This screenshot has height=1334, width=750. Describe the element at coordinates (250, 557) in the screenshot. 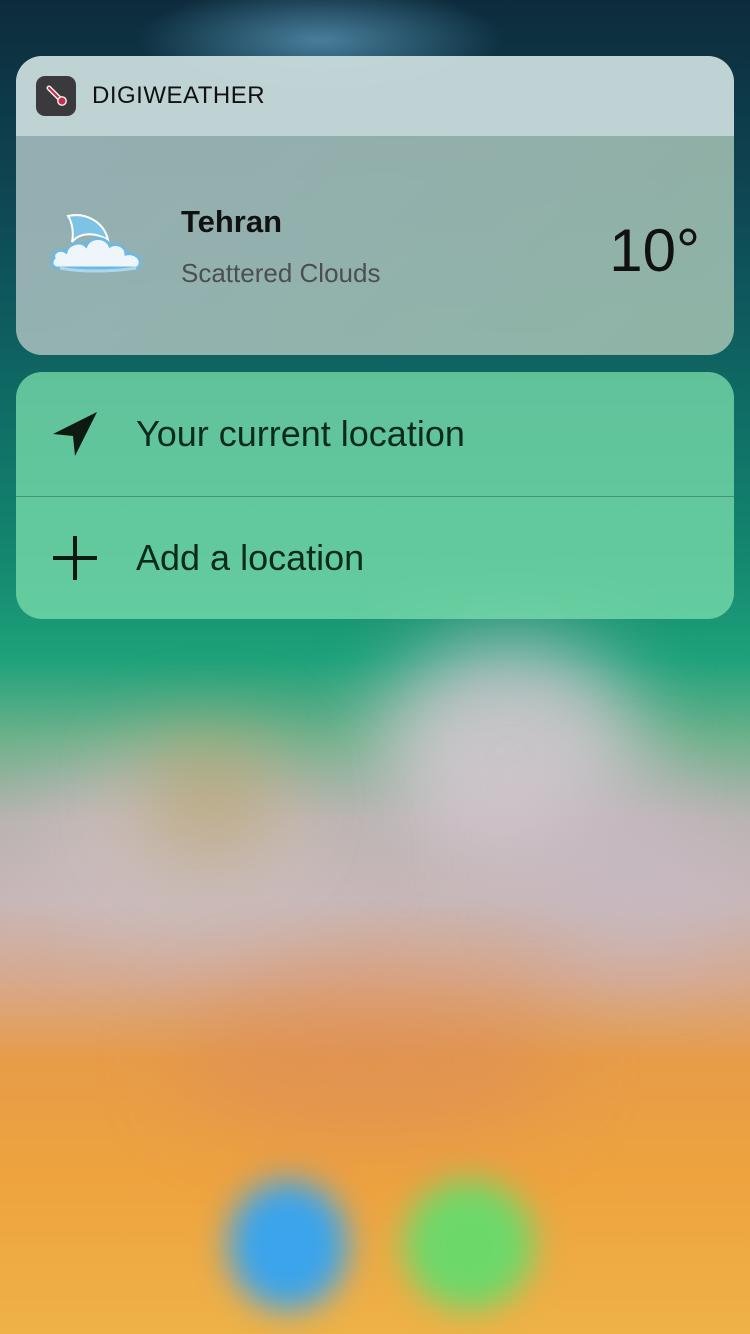

I see `add-location-label: Add a location` at that location.